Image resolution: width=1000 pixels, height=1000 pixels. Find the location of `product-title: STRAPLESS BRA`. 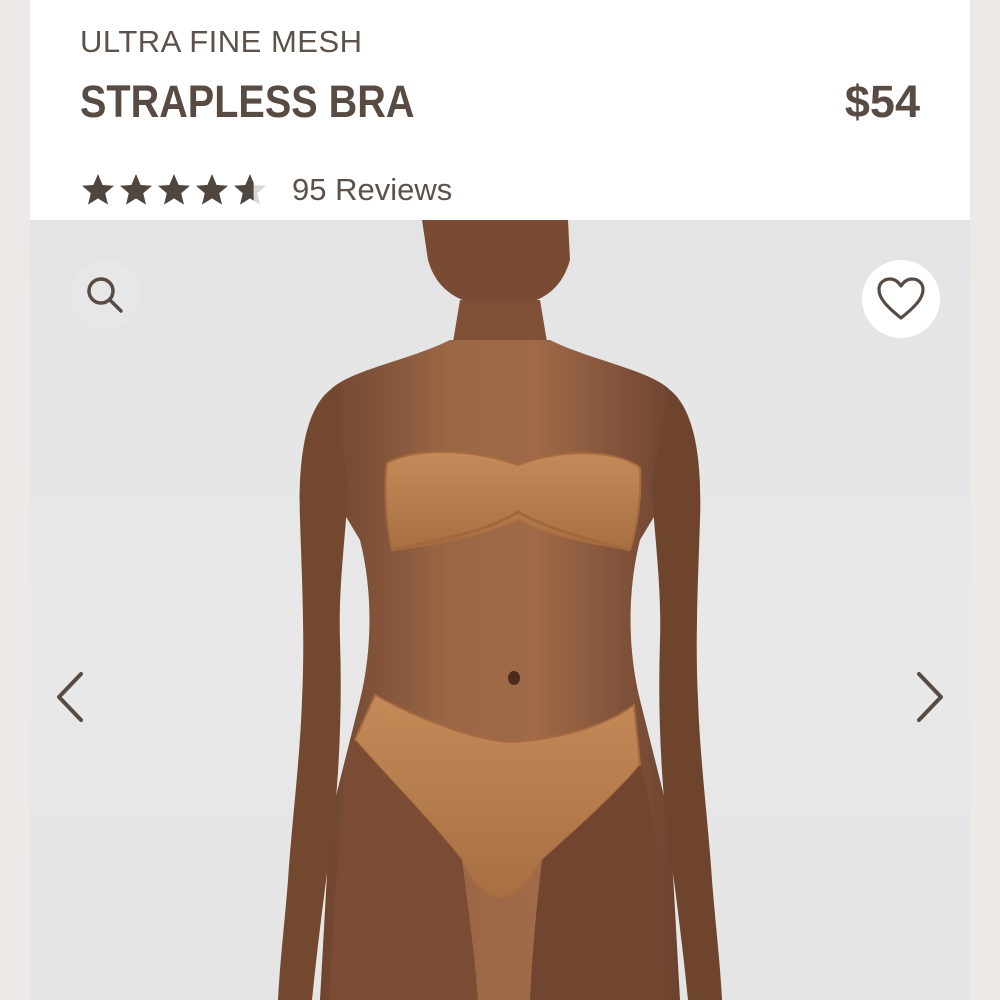

product-title: STRAPLESS BRA is located at coordinates (247, 101).